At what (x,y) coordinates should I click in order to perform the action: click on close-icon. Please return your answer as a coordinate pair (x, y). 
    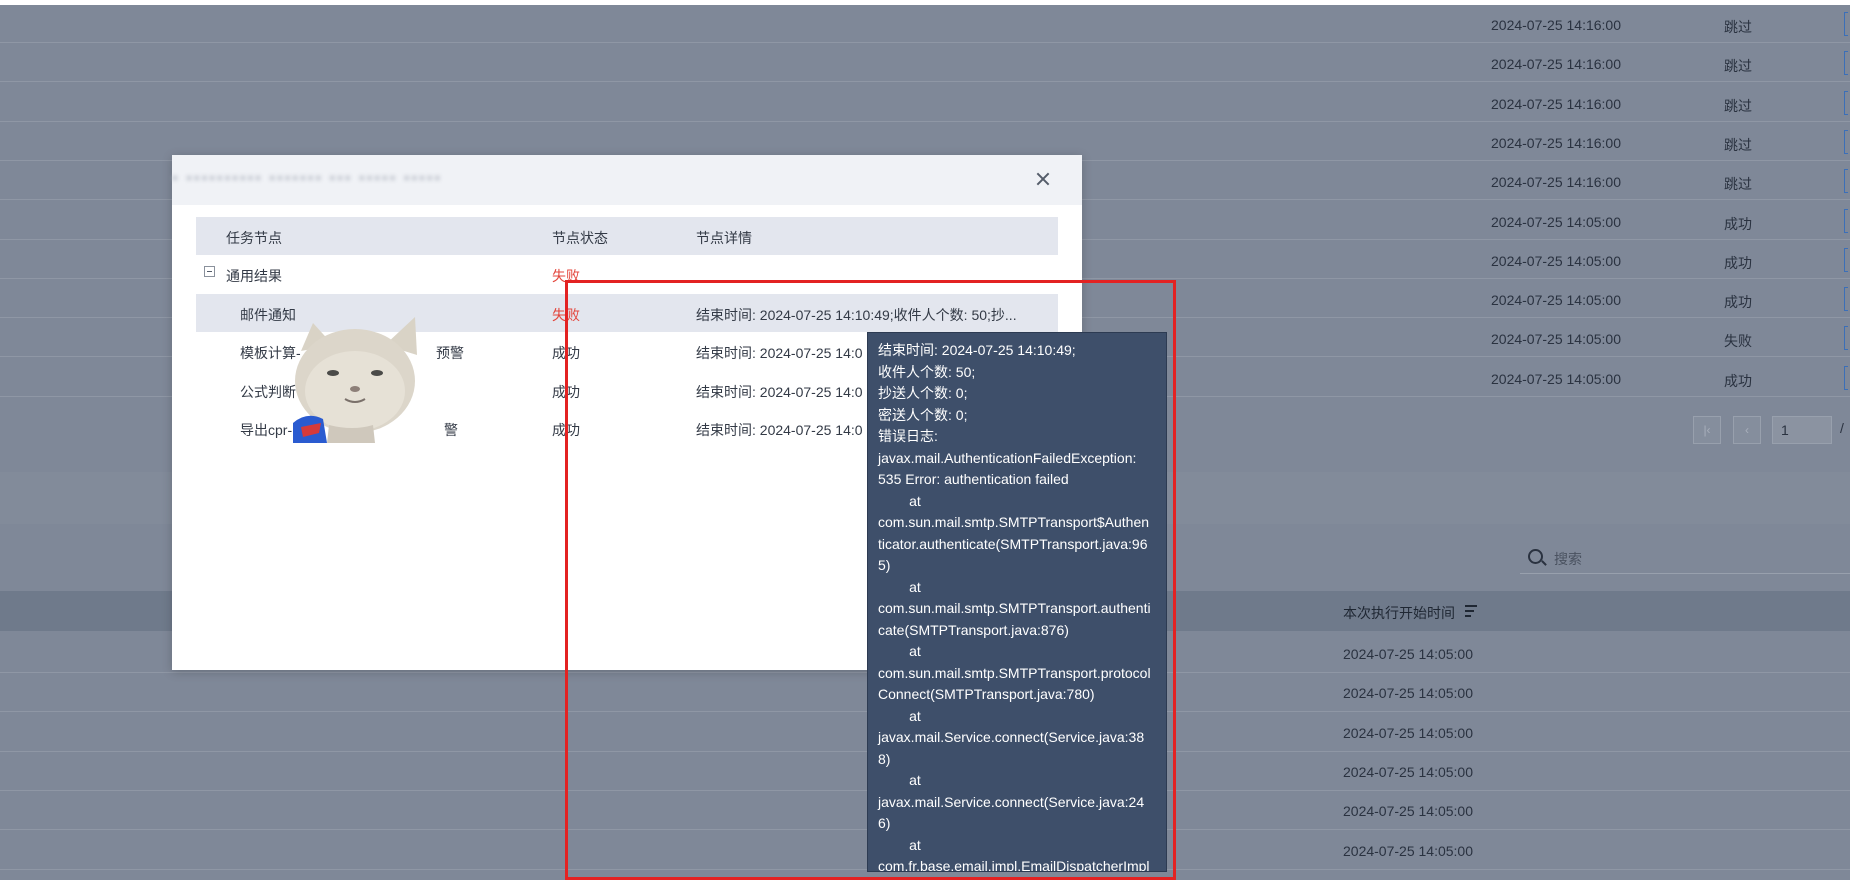
    Looking at the image, I should click on (1043, 179).